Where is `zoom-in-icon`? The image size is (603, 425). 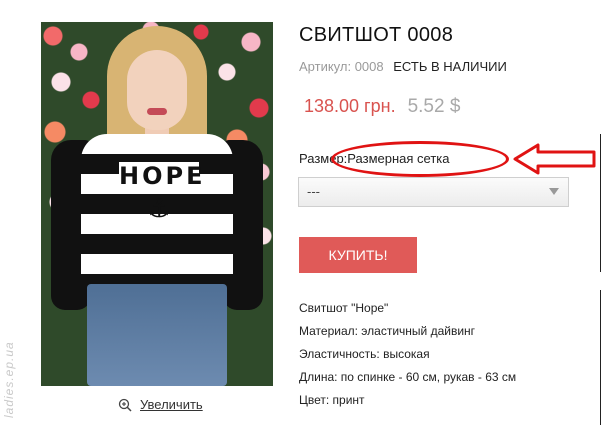 zoom-in-icon is located at coordinates (125, 405).